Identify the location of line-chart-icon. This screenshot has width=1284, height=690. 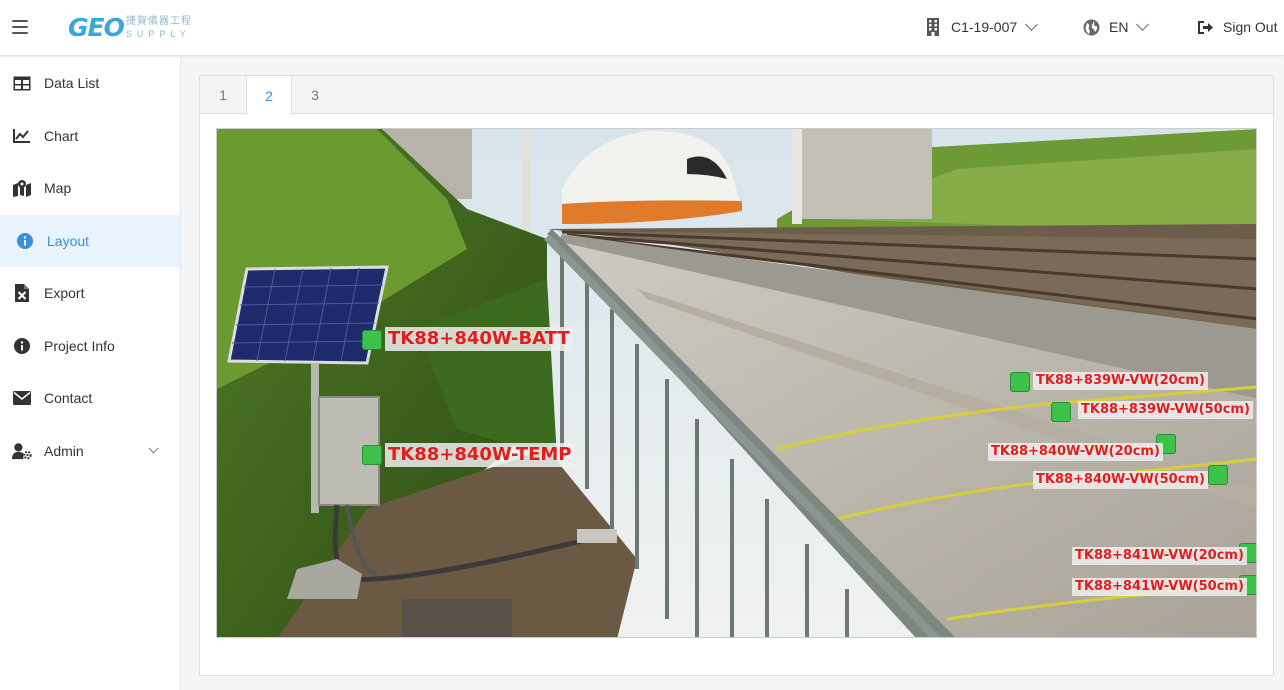
(22, 136).